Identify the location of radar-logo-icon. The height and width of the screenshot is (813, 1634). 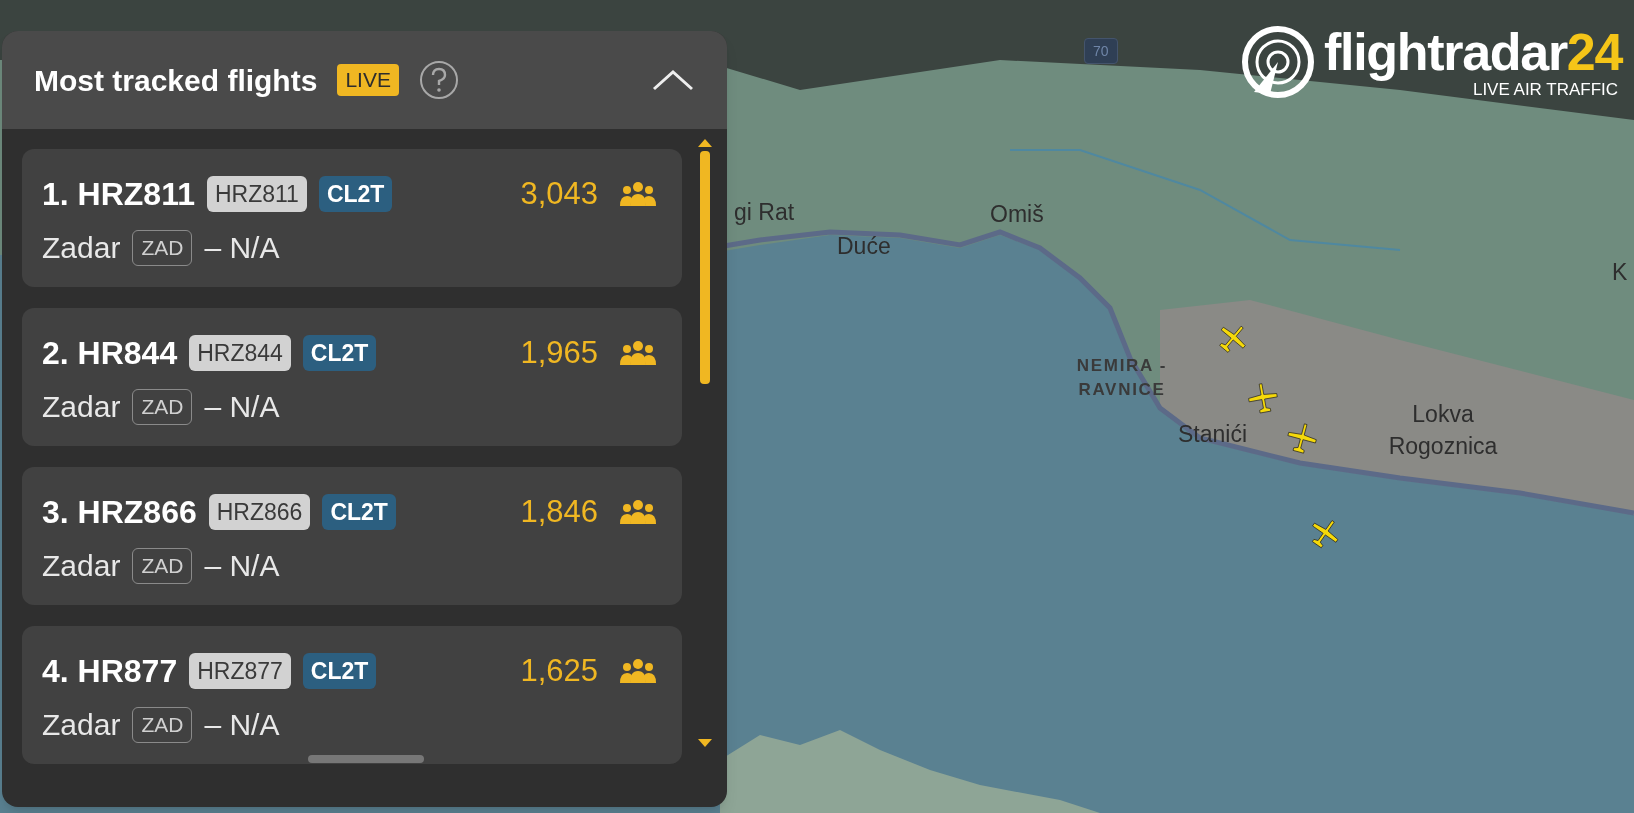
(1278, 62).